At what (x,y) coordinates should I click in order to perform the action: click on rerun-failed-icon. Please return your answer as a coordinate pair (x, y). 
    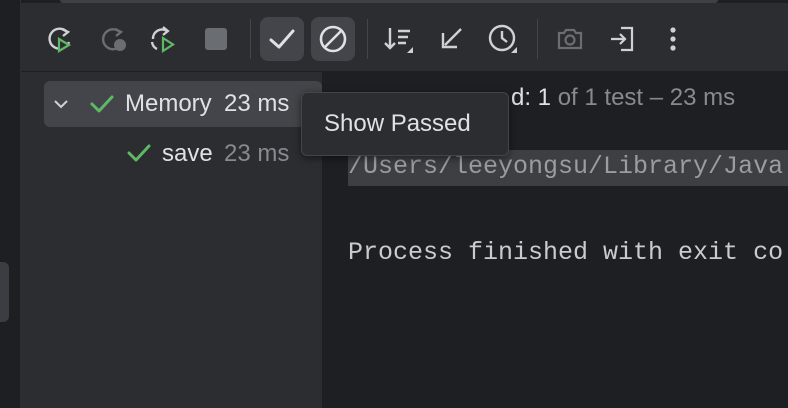
    Looking at the image, I should click on (113, 39).